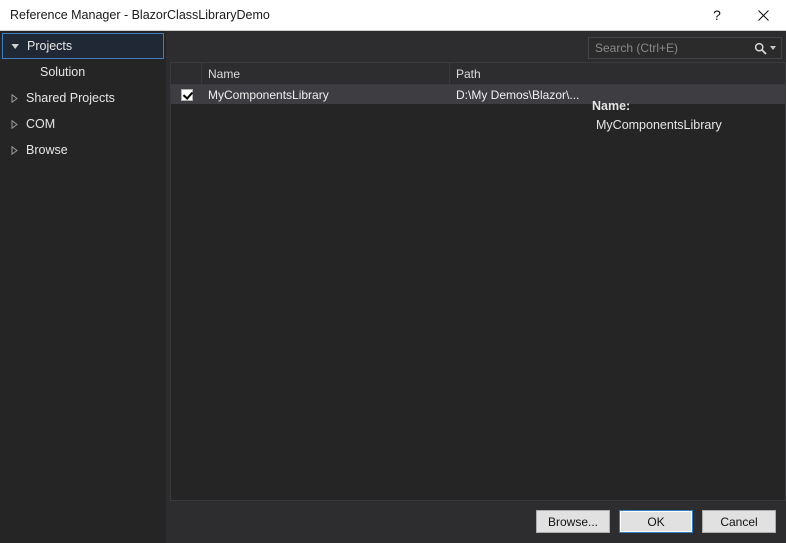 The image size is (786, 543). I want to click on detail-pane: Name: MyComponentsLibrary, so click(687, 116).